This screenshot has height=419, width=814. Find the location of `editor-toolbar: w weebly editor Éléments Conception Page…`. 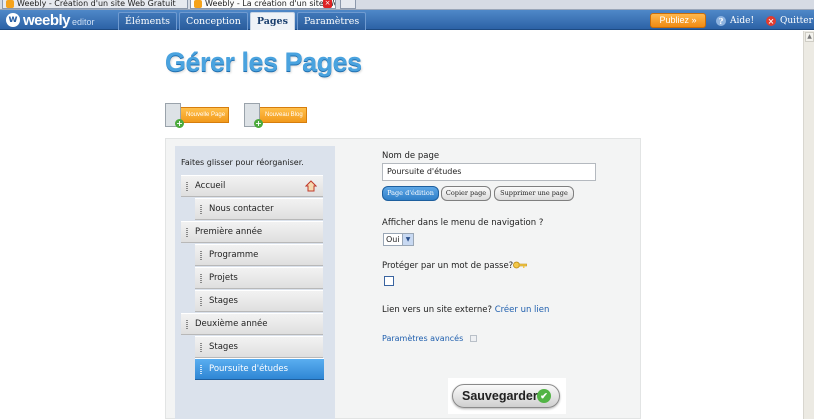

editor-toolbar: w weebly editor Éléments Conception Page… is located at coordinates (407, 20).